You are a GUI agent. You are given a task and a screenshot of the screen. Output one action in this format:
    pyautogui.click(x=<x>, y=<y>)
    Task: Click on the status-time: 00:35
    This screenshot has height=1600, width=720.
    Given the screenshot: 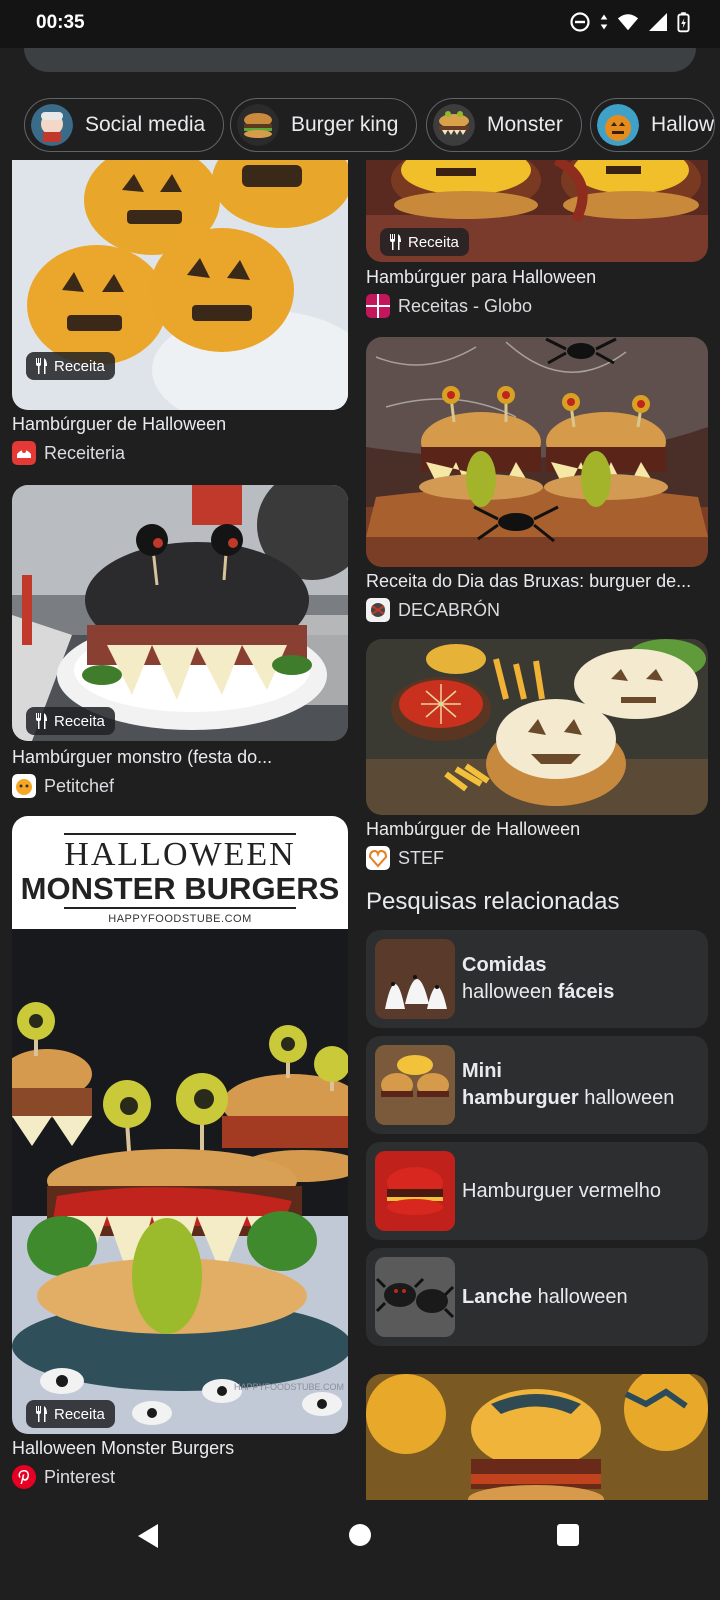 What is the action you would take?
    pyautogui.click(x=60, y=22)
    